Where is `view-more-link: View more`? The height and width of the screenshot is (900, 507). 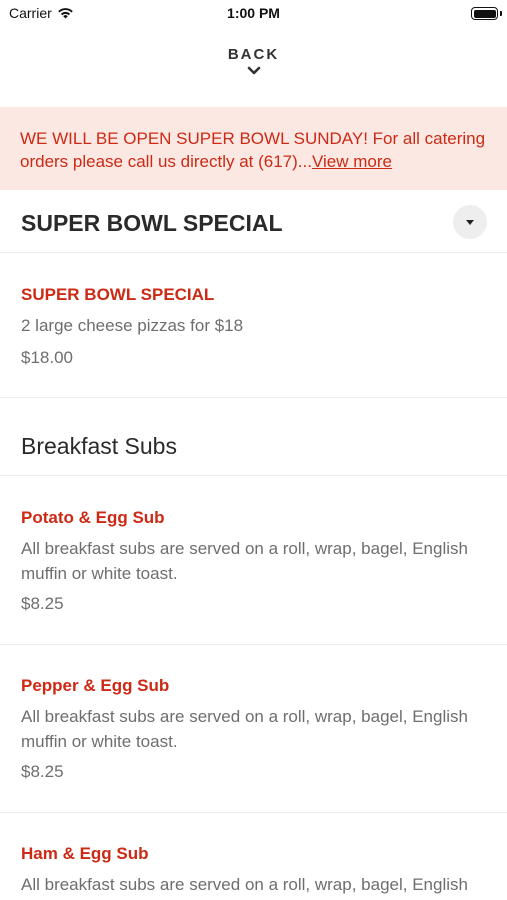 view-more-link: View more is located at coordinates (352, 161).